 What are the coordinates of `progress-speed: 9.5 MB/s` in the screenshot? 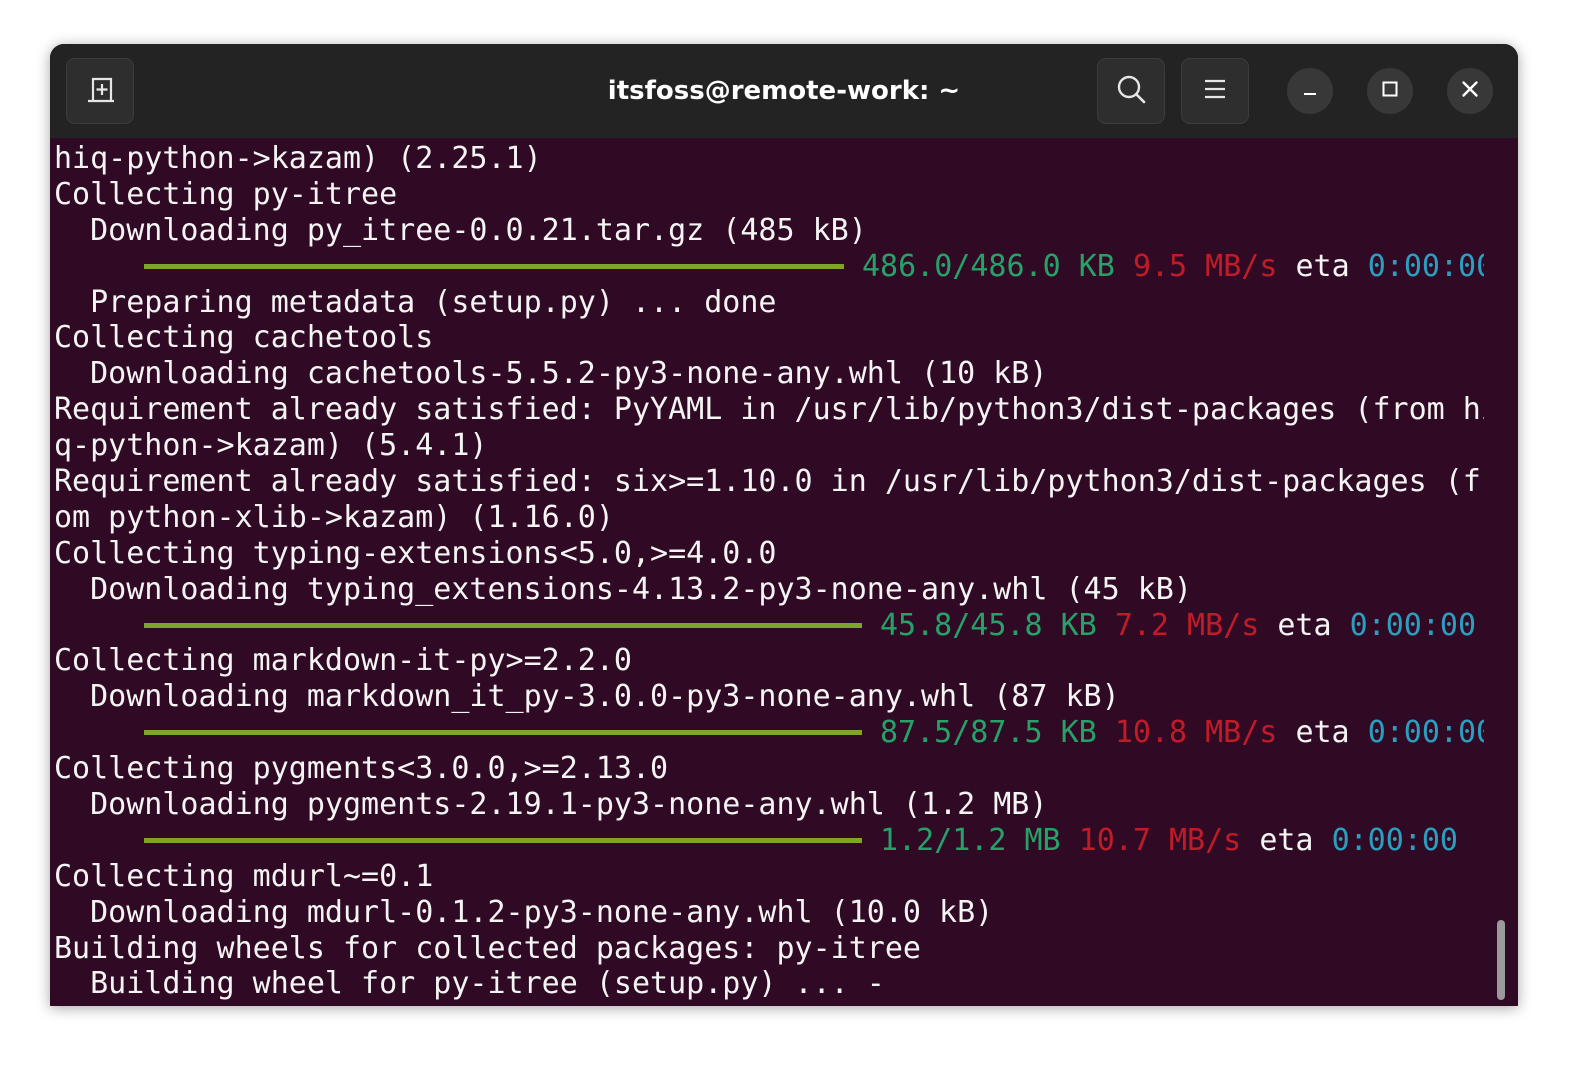 It's located at (1205, 266).